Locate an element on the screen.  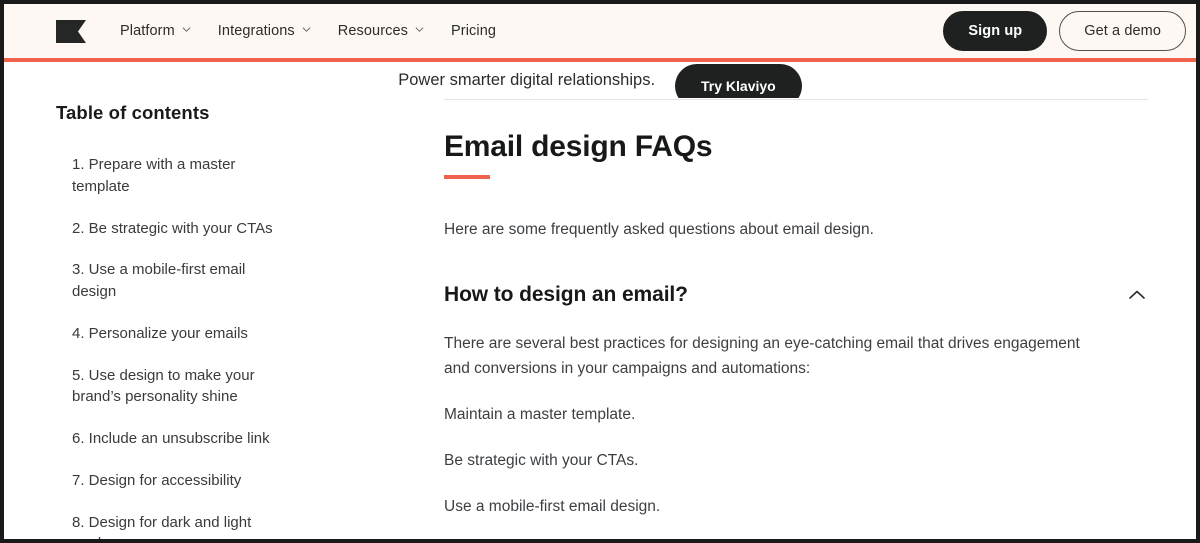
nav-item-integrations: Integrations is located at coordinates (264, 31).